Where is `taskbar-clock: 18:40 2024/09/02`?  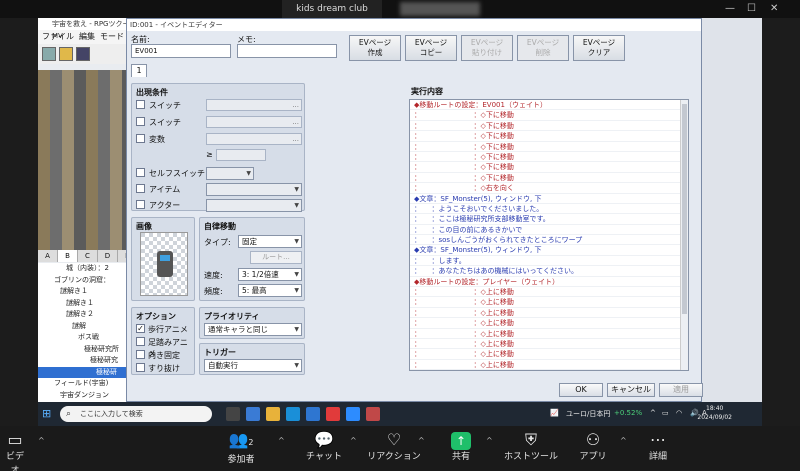
taskbar-clock: 18:40 2024/09/02 is located at coordinates (714, 413).